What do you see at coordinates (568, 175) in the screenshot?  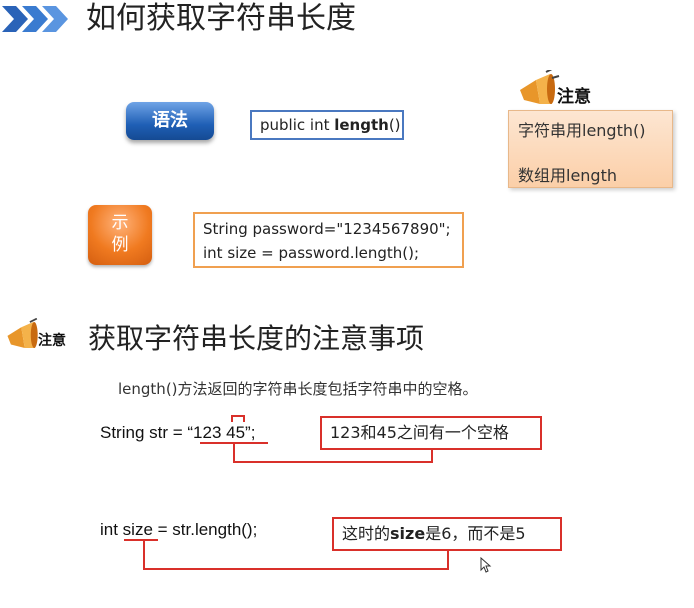 I see `note-line: 数组用length` at bounding box center [568, 175].